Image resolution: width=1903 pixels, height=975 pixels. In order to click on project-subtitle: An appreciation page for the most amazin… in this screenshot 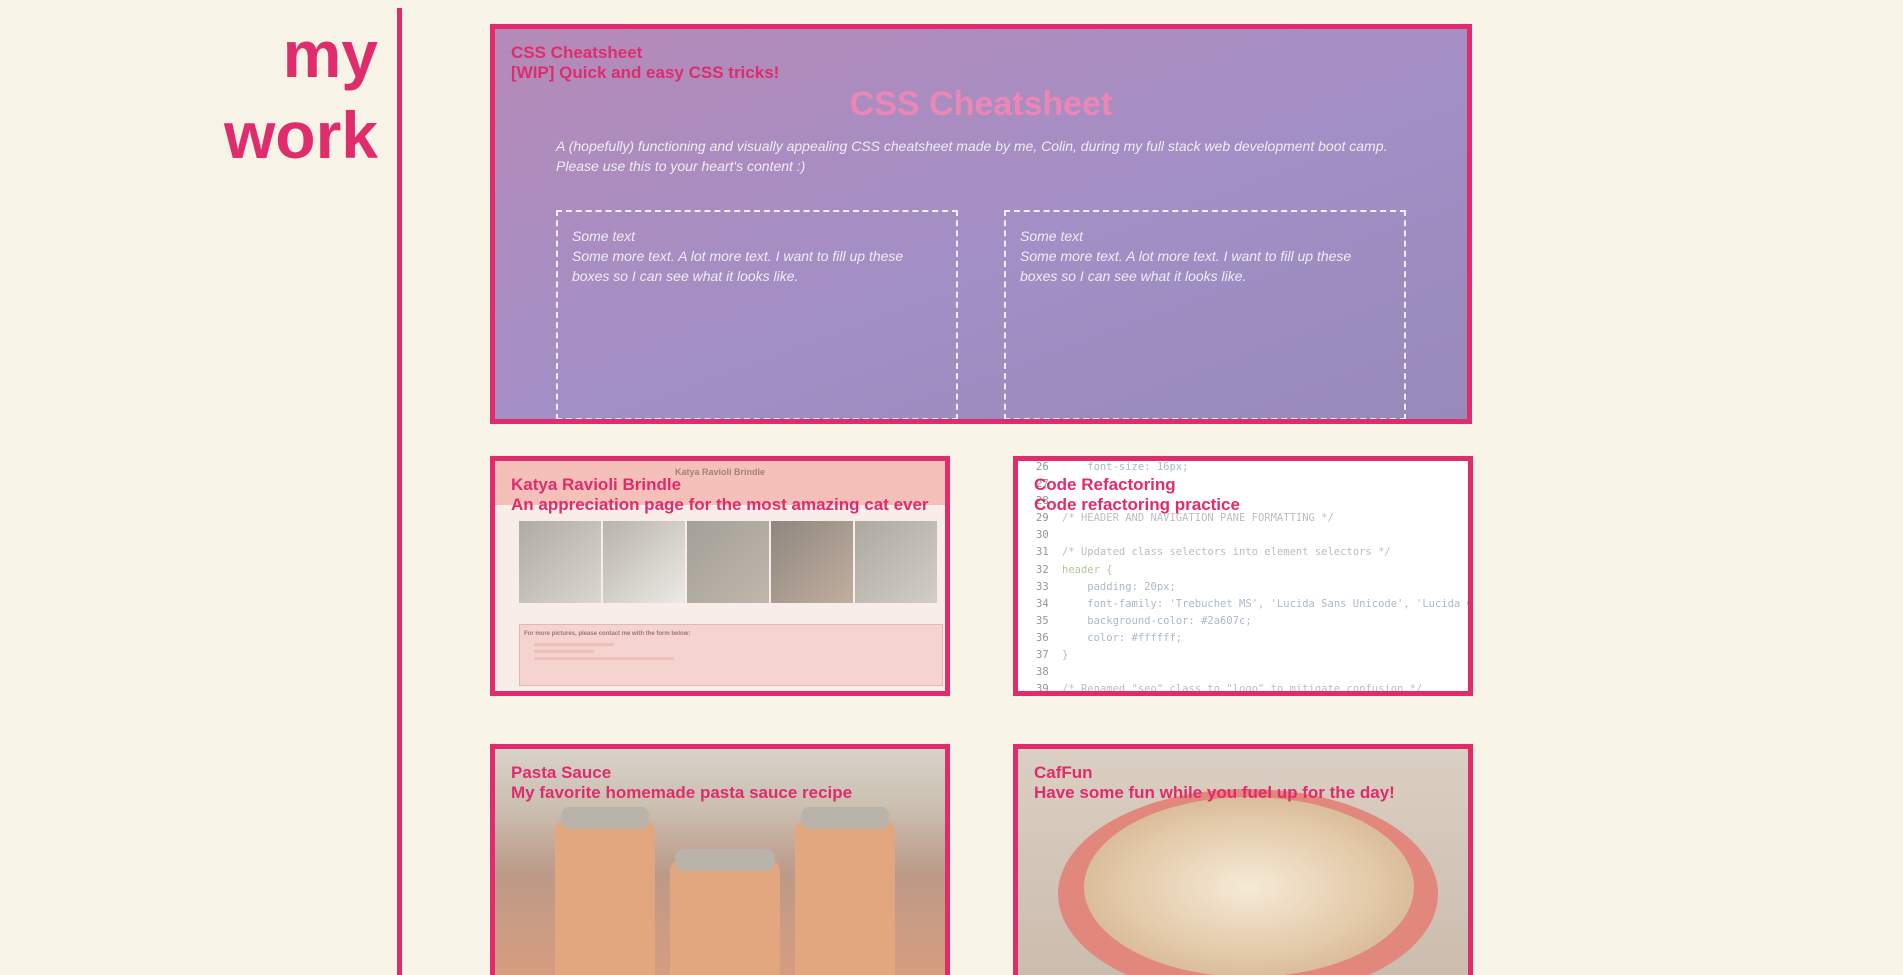, I will do `click(720, 504)`.